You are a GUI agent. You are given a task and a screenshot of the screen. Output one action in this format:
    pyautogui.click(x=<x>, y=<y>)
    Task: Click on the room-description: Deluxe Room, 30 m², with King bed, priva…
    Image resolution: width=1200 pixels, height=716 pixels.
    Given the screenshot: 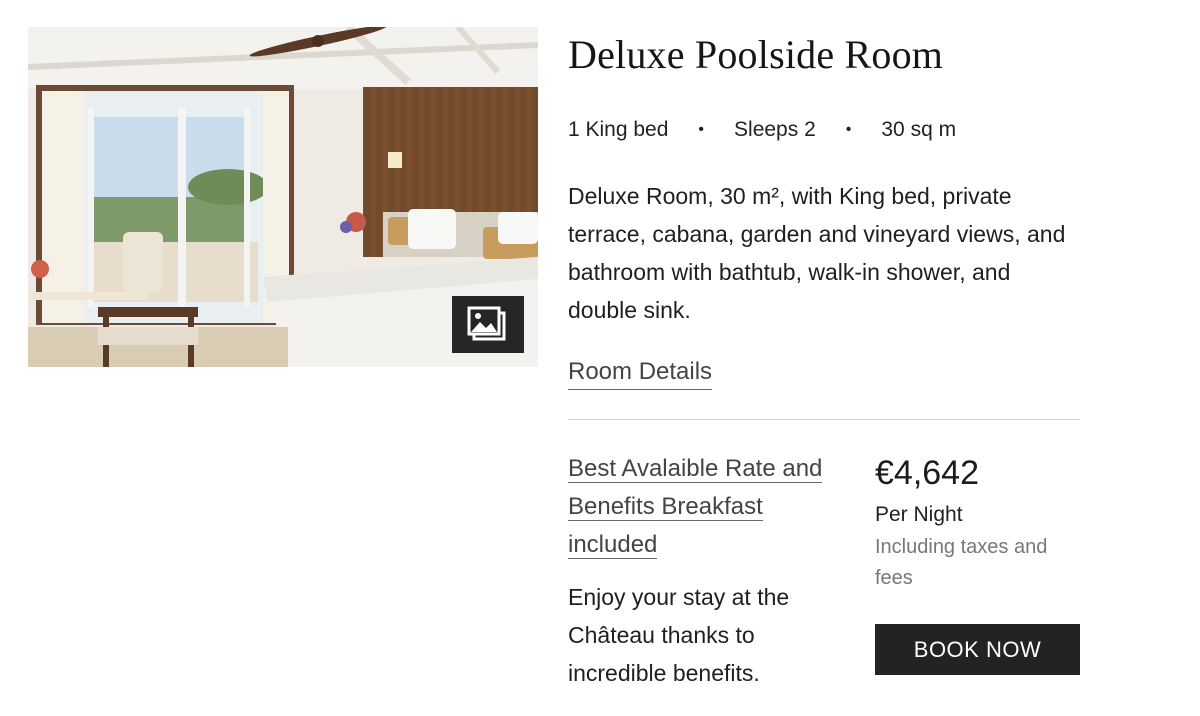 What is the action you would take?
    pyautogui.click(x=817, y=253)
    